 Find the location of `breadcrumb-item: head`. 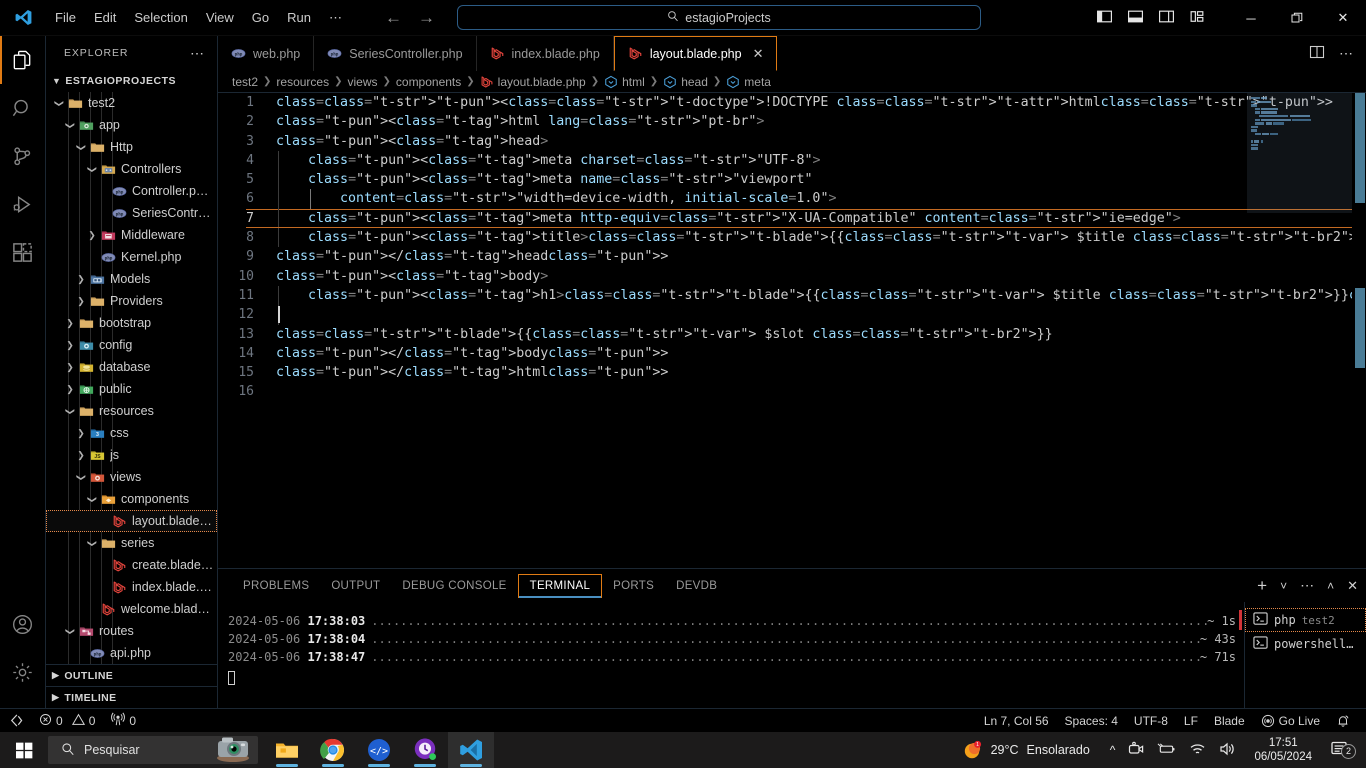

breadcrumb-item: head is located at coordinates (685, 82).